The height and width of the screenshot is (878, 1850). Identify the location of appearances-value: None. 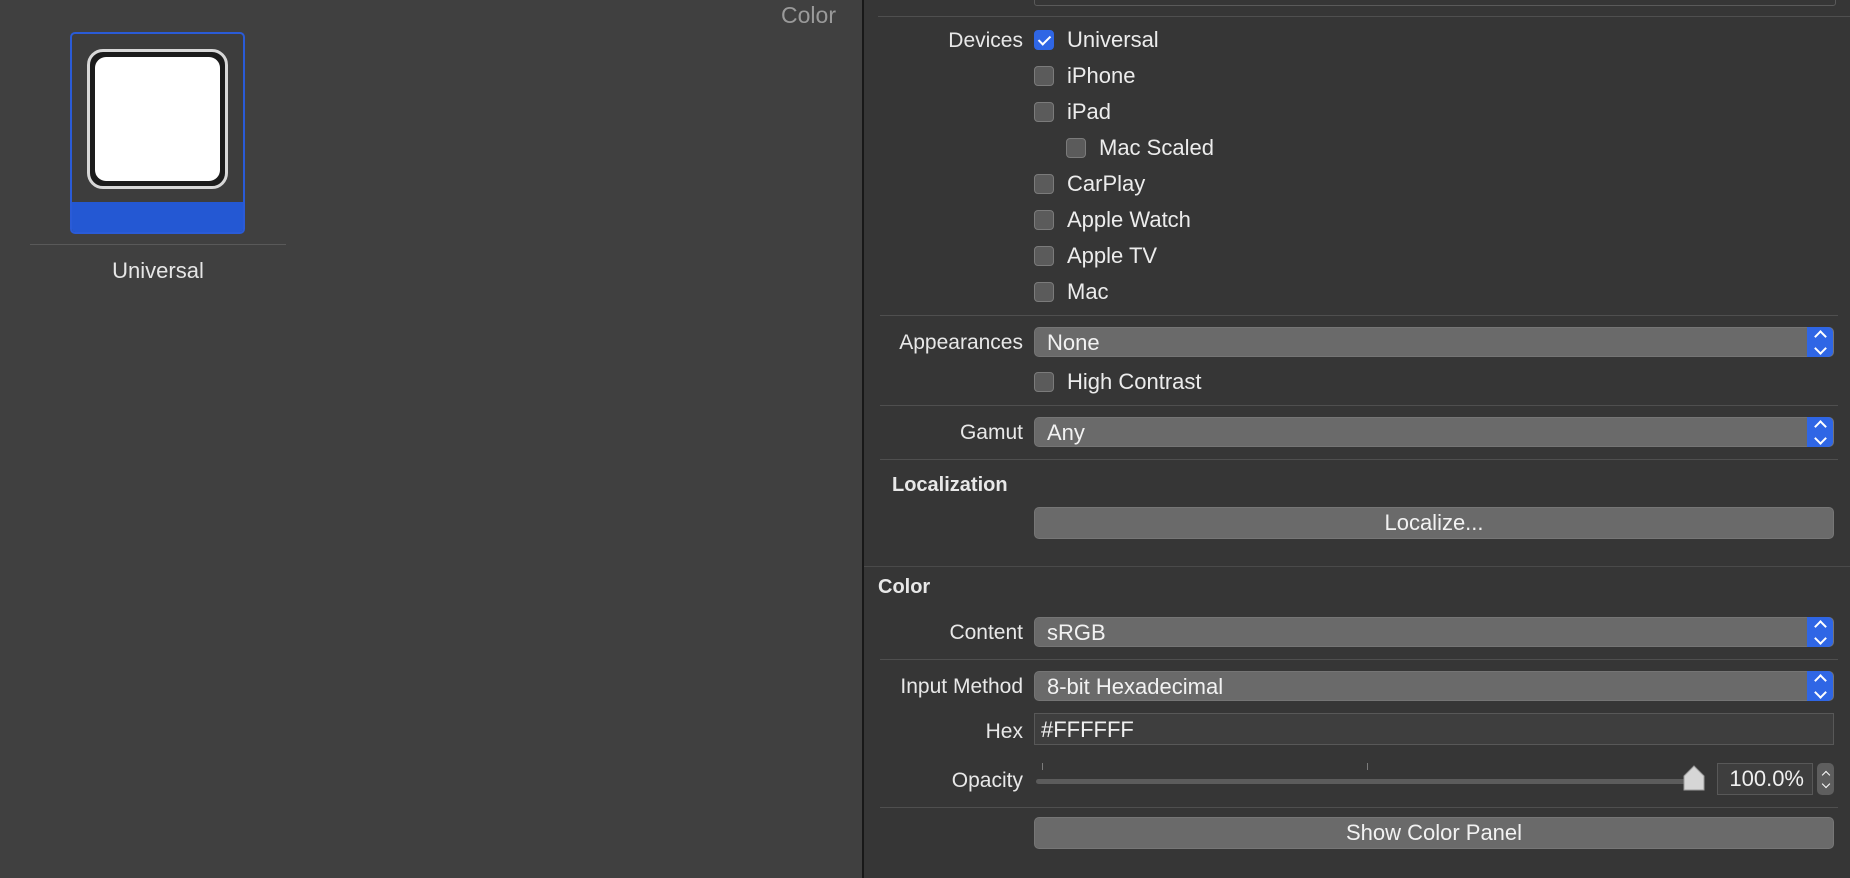
(1073, 342).